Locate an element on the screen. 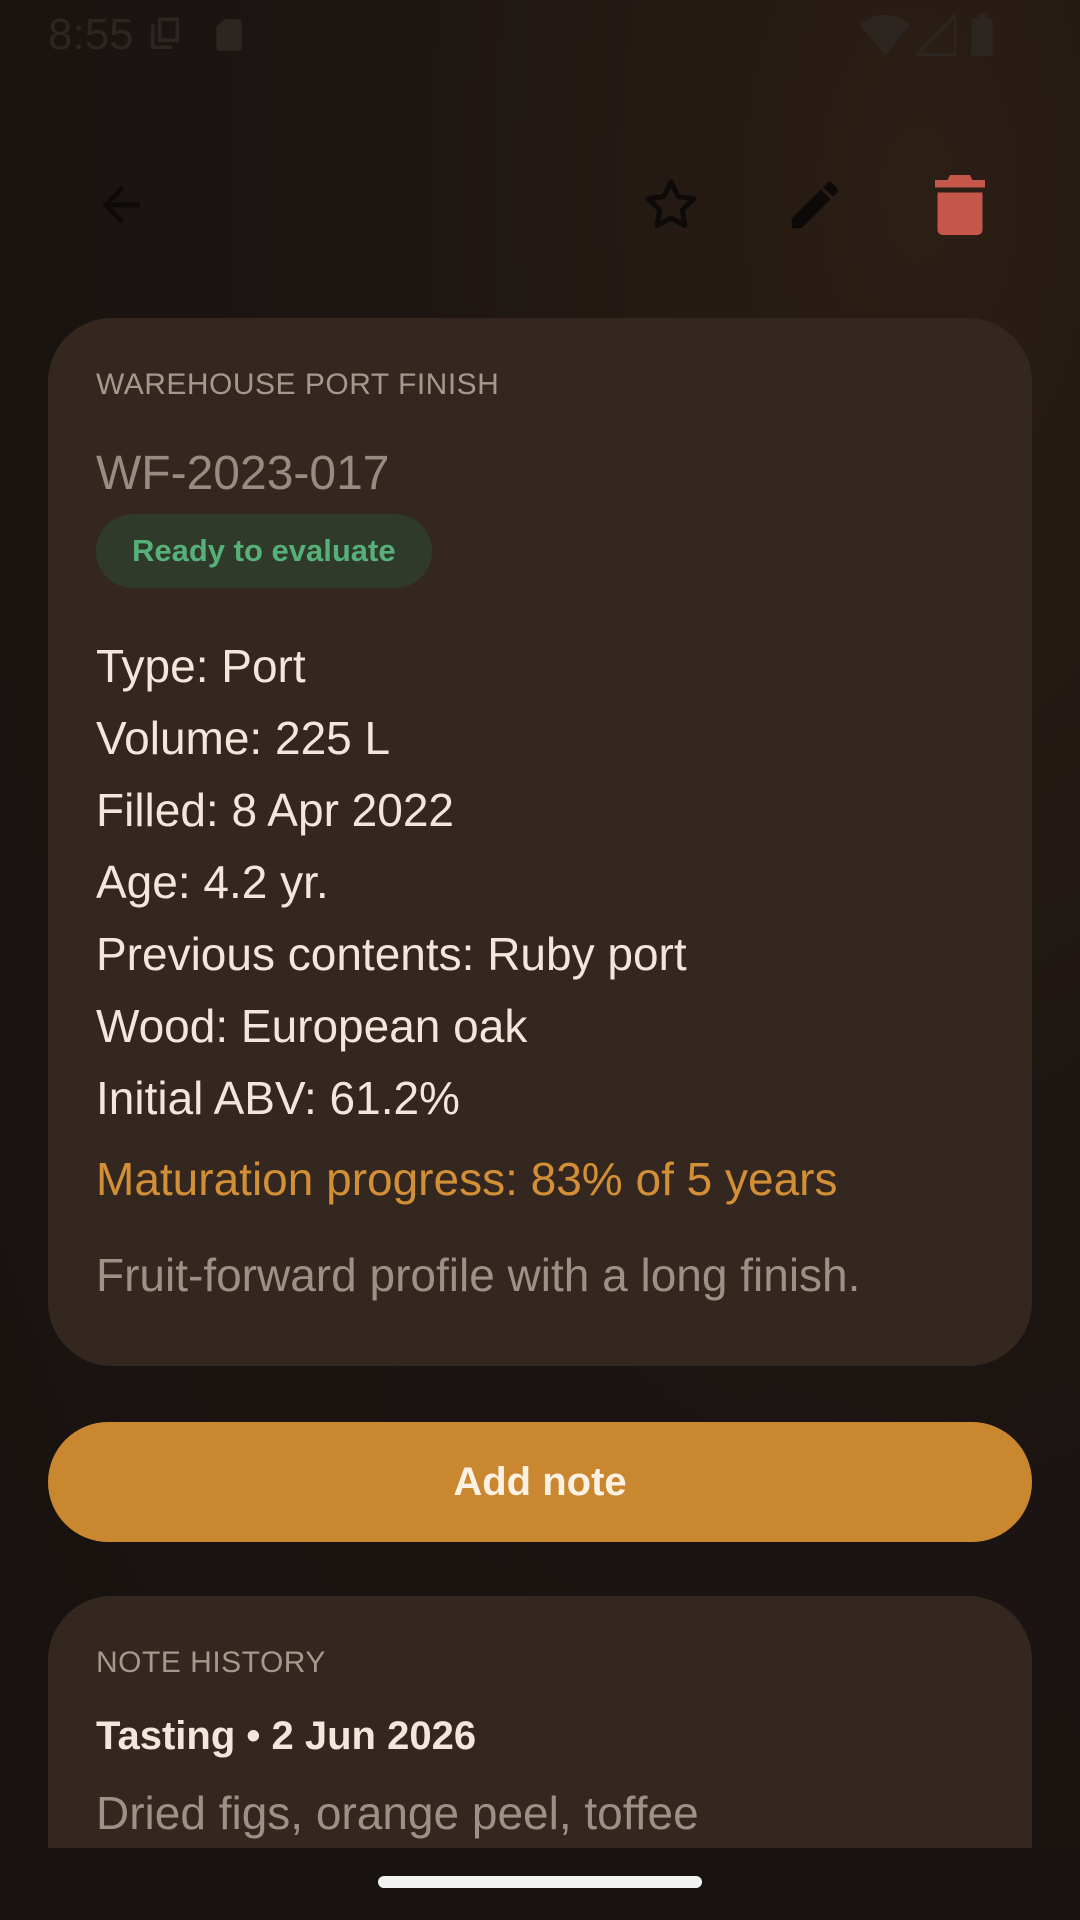  status-badge-label: Ready to evaluate is located at coordinates (264, 550).